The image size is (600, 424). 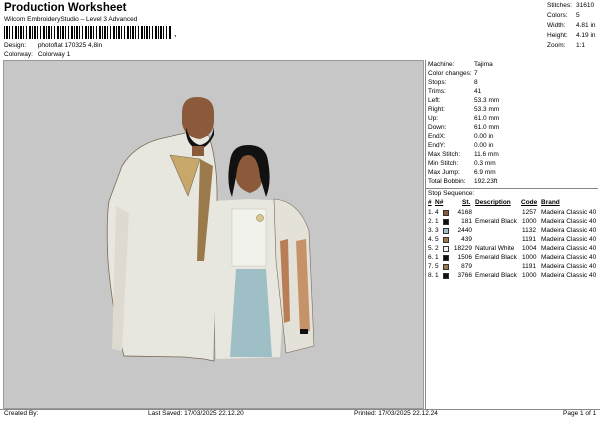 What do you see at coordinates (464, 100) in the screenshot?
I see `left-row: Left: 53.3 mm` at bounding box center [464, 100].